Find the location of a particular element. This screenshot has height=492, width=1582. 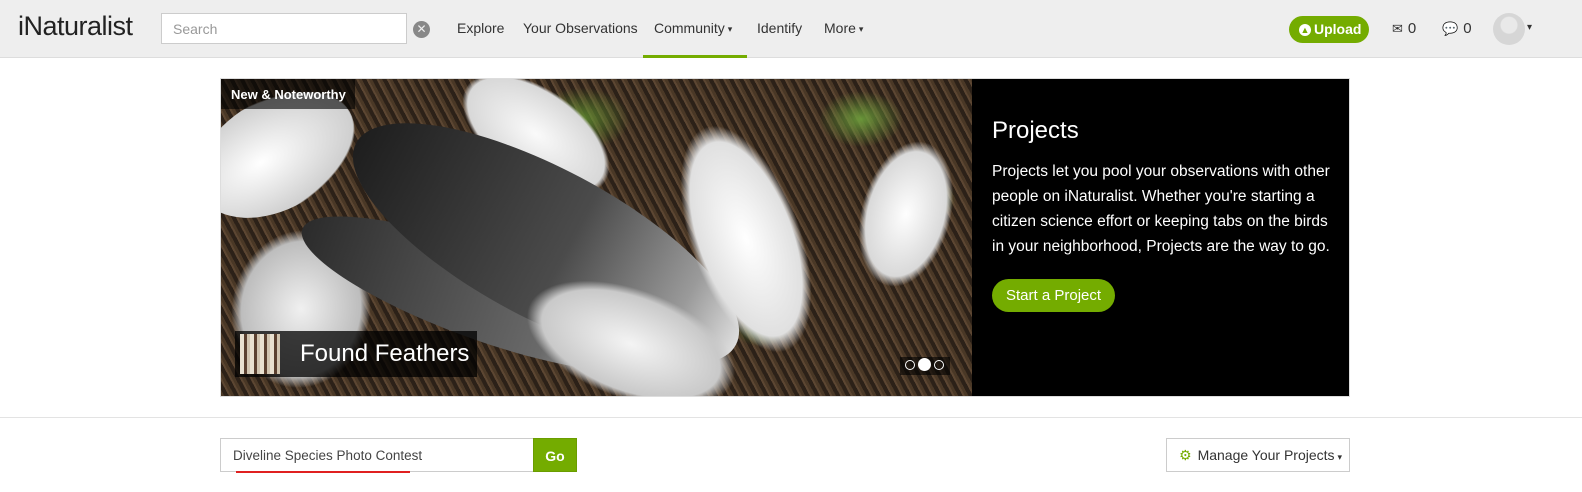

inaturalist-logo: iNaturalist is located at coordinates (75, 26).